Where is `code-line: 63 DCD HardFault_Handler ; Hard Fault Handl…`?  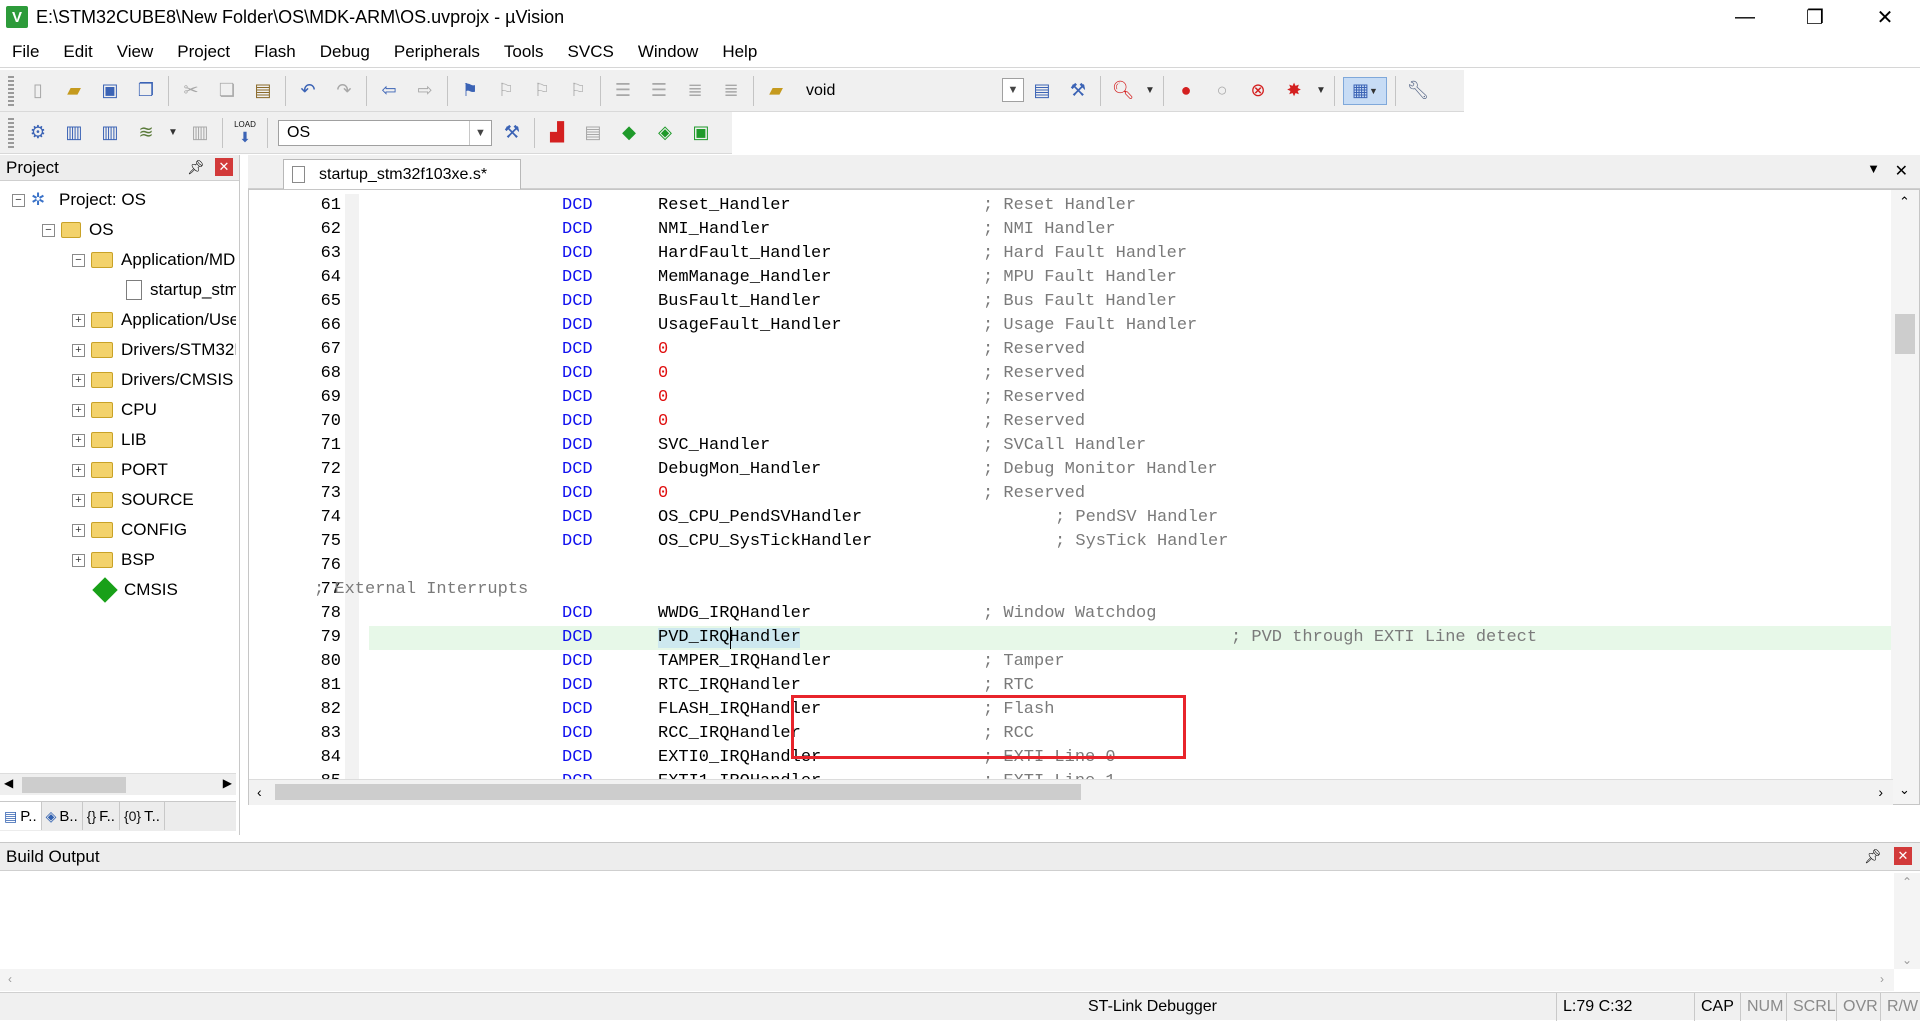 code-line: 63 DCD HardFault_Handler ; Hard Fault Handl… is located at coordinates (1070, 254).